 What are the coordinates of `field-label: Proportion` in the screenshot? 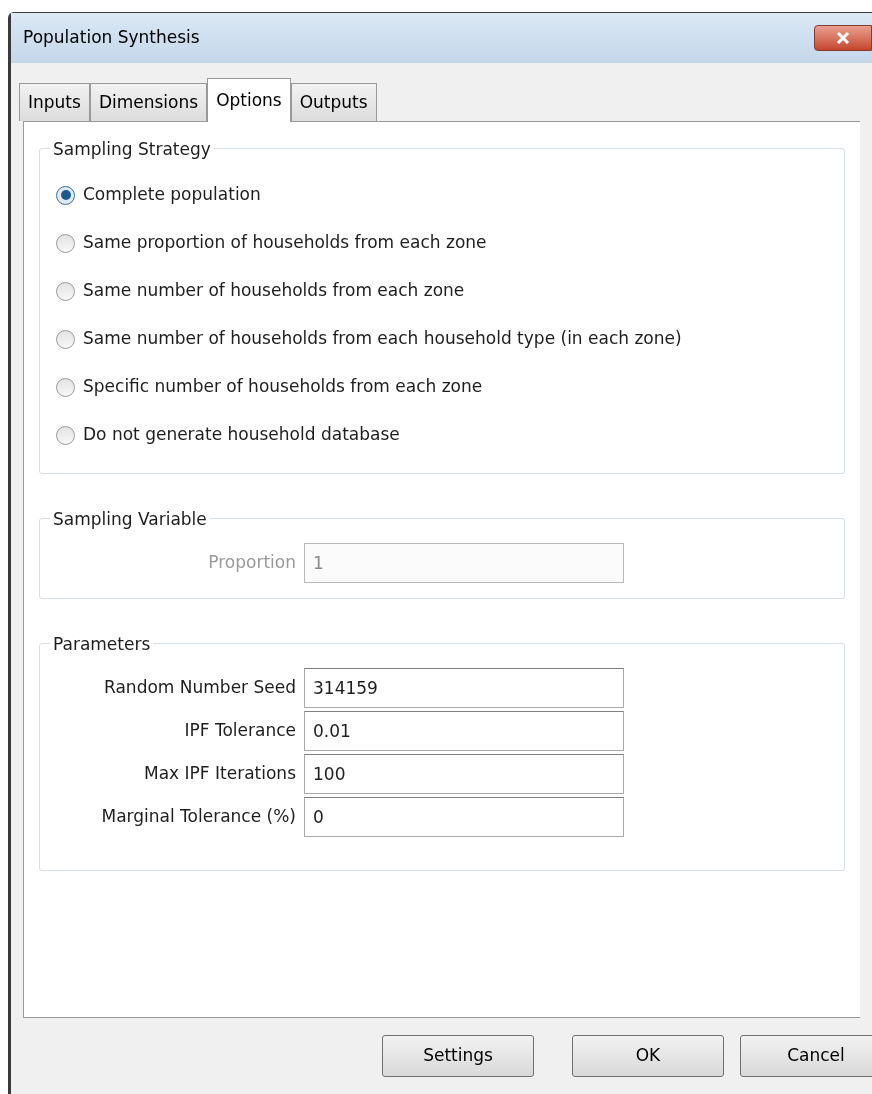 It's located at (252, 562).